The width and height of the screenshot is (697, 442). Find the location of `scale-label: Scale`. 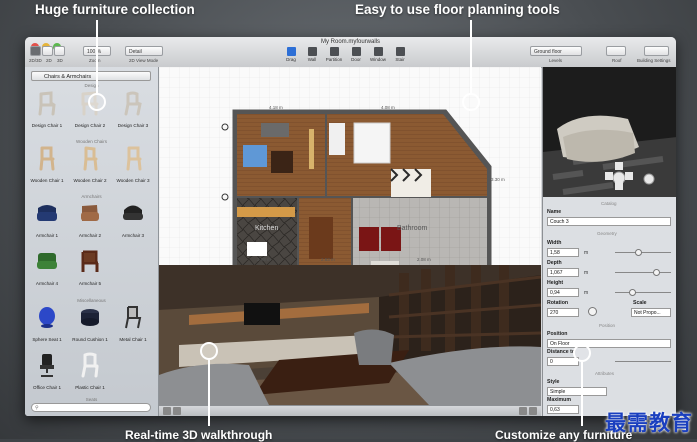

scale-label: Scale is located at coordinates (640, 303).